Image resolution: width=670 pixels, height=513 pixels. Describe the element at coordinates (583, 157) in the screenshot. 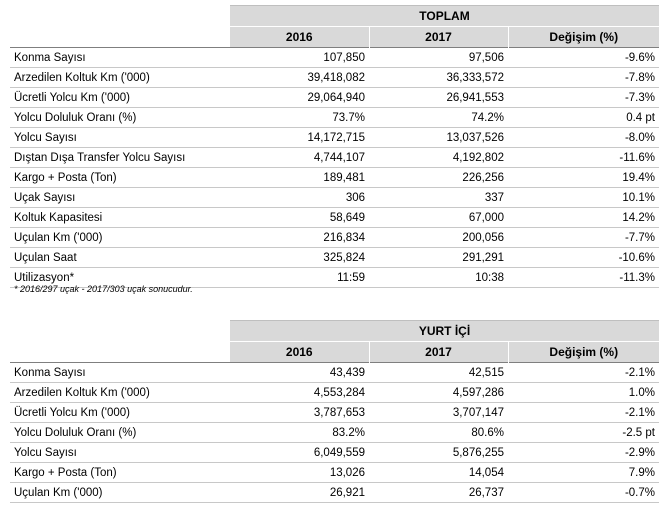

I see `value-change: -11.6%` at that location.